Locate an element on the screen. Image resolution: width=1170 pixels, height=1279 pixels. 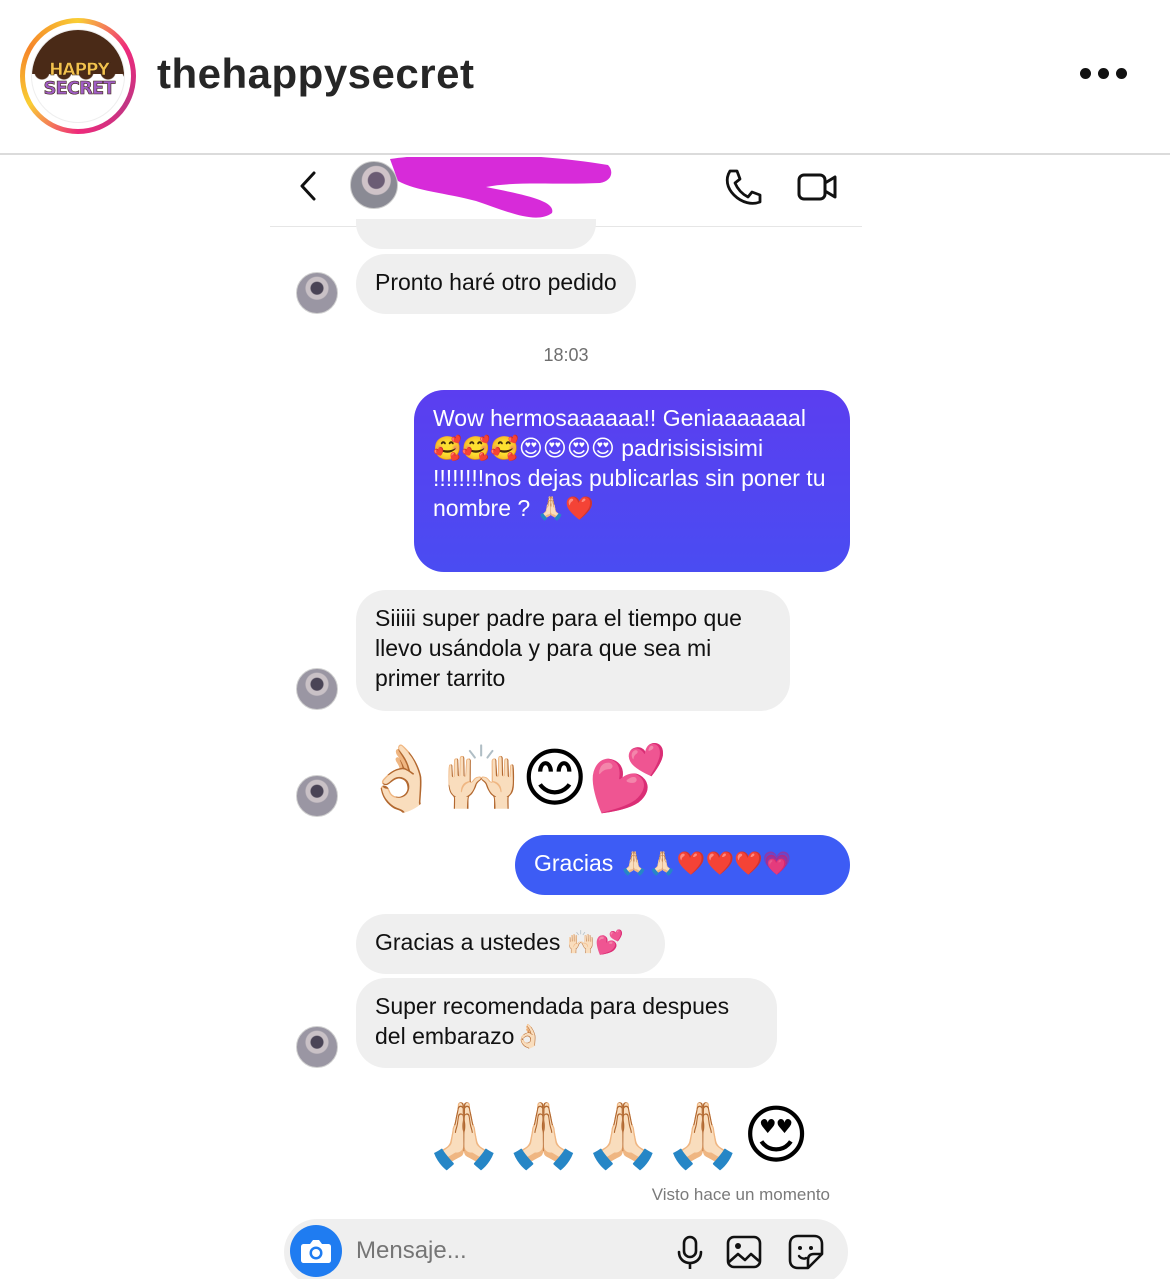
camera-icon is located at coordinates (316, 1251).